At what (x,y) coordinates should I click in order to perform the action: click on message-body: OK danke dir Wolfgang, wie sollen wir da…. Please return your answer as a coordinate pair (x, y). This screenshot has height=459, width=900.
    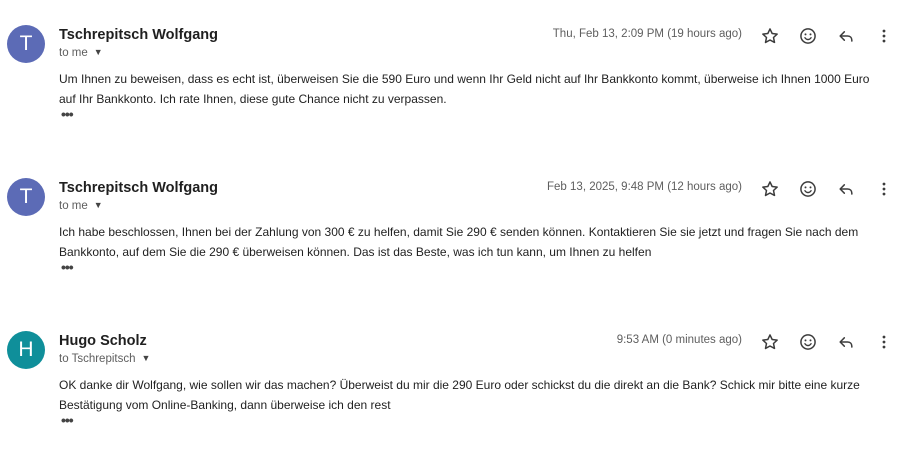
    Looking at the image, I should click on (459, 395).